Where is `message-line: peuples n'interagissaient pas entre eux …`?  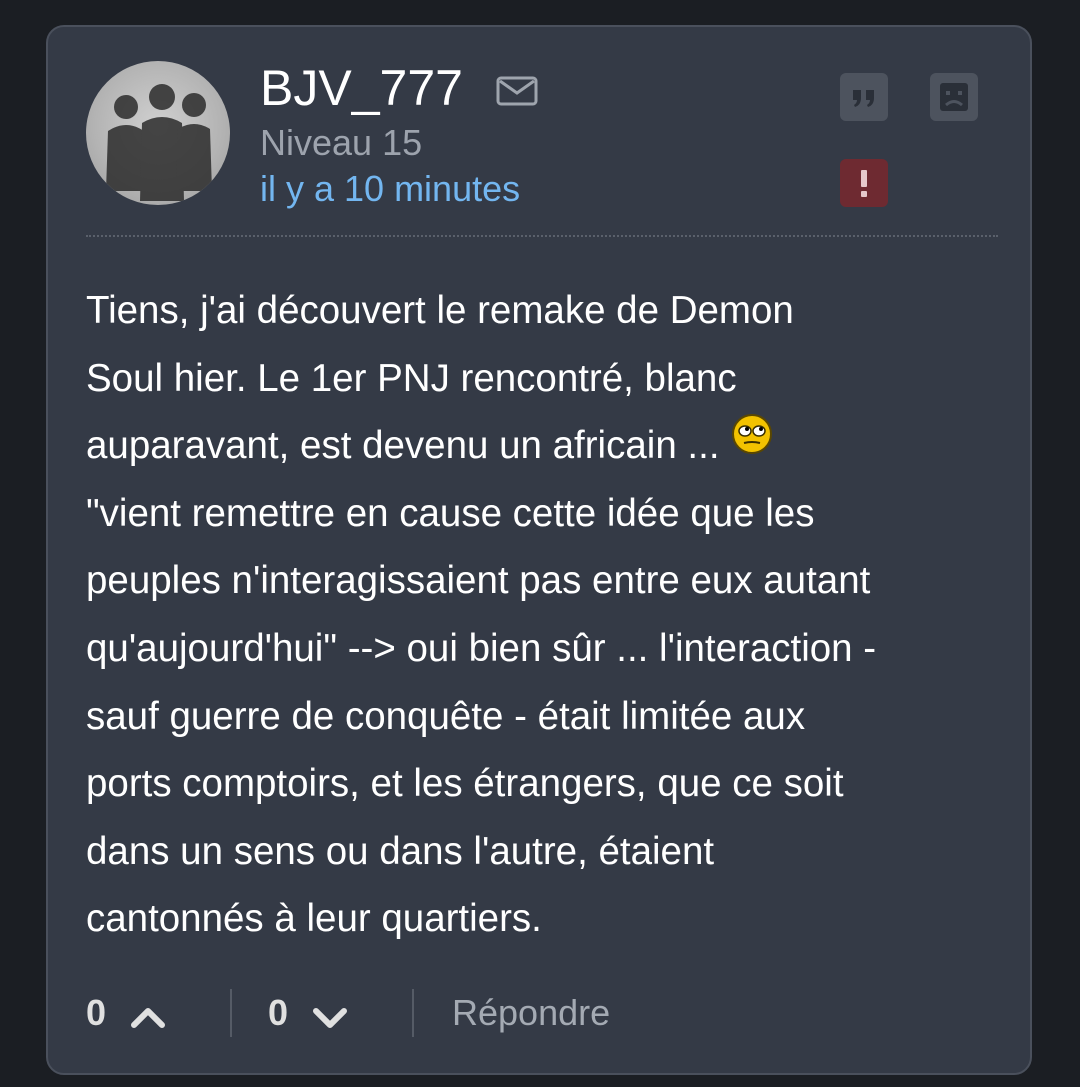 message-line: peuples n'interagissaient pas entre eux … is located at coordinates (478, 581).